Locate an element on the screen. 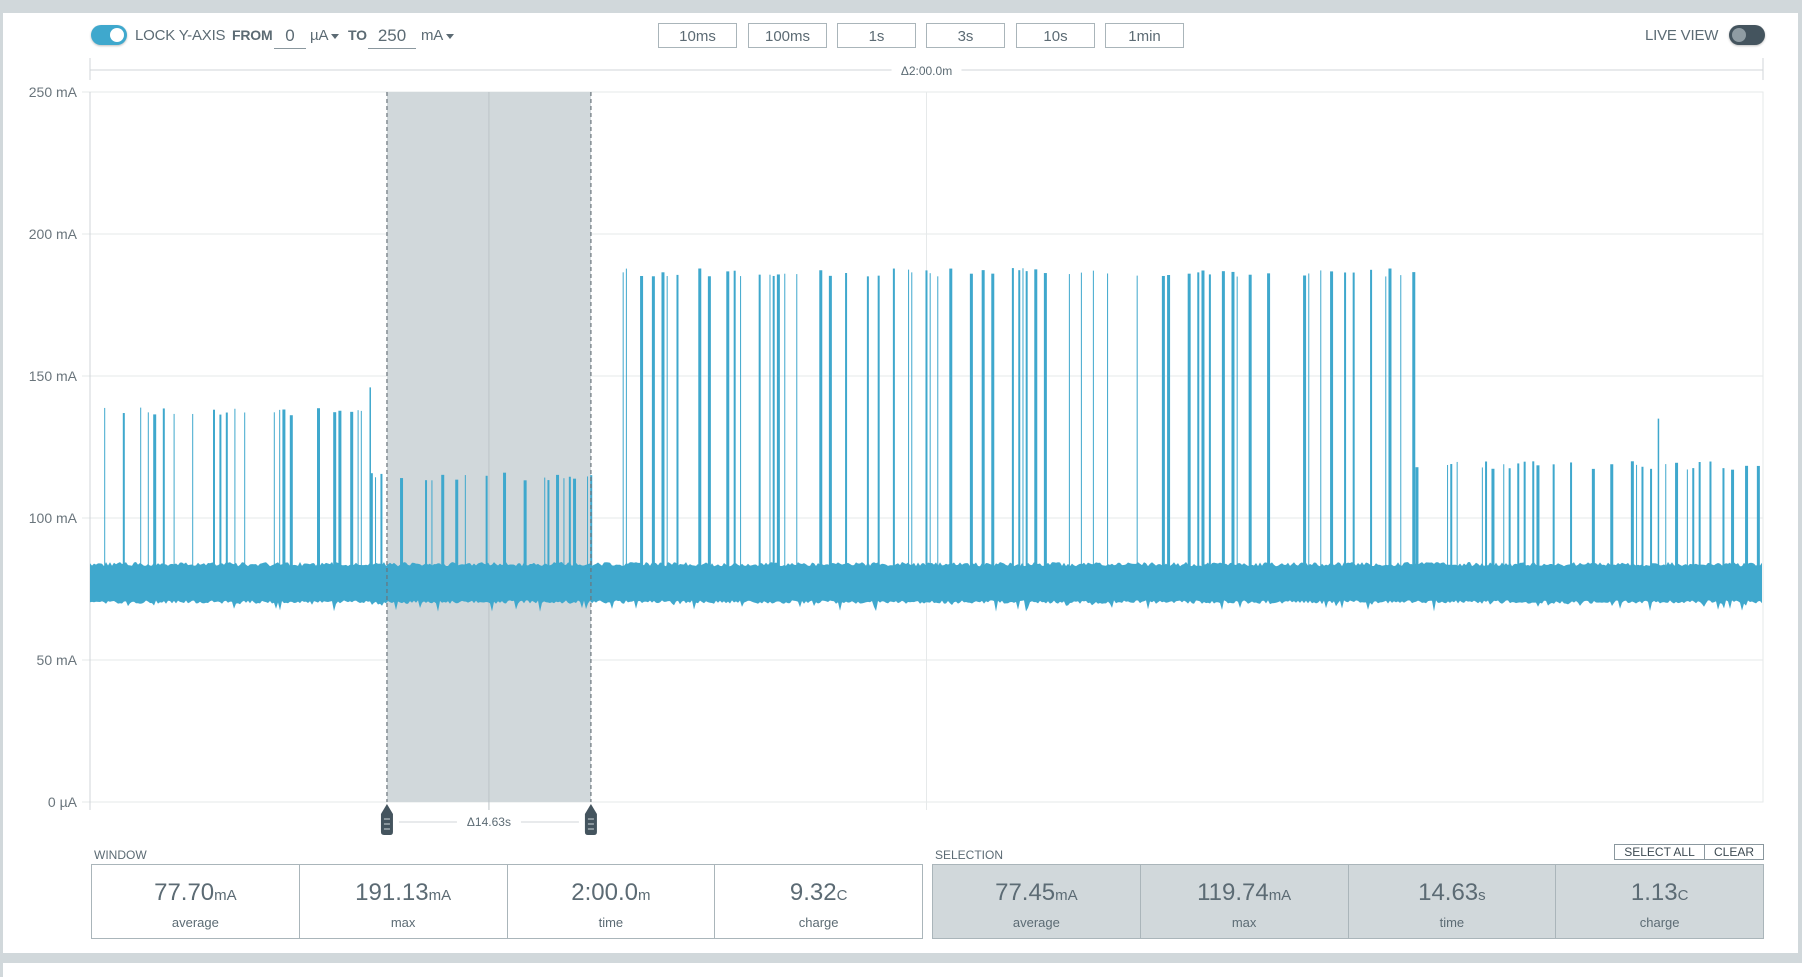 This screenshot has height=977, width=1802. stat-value: 119.74 is located at coordinates (1233, 892).